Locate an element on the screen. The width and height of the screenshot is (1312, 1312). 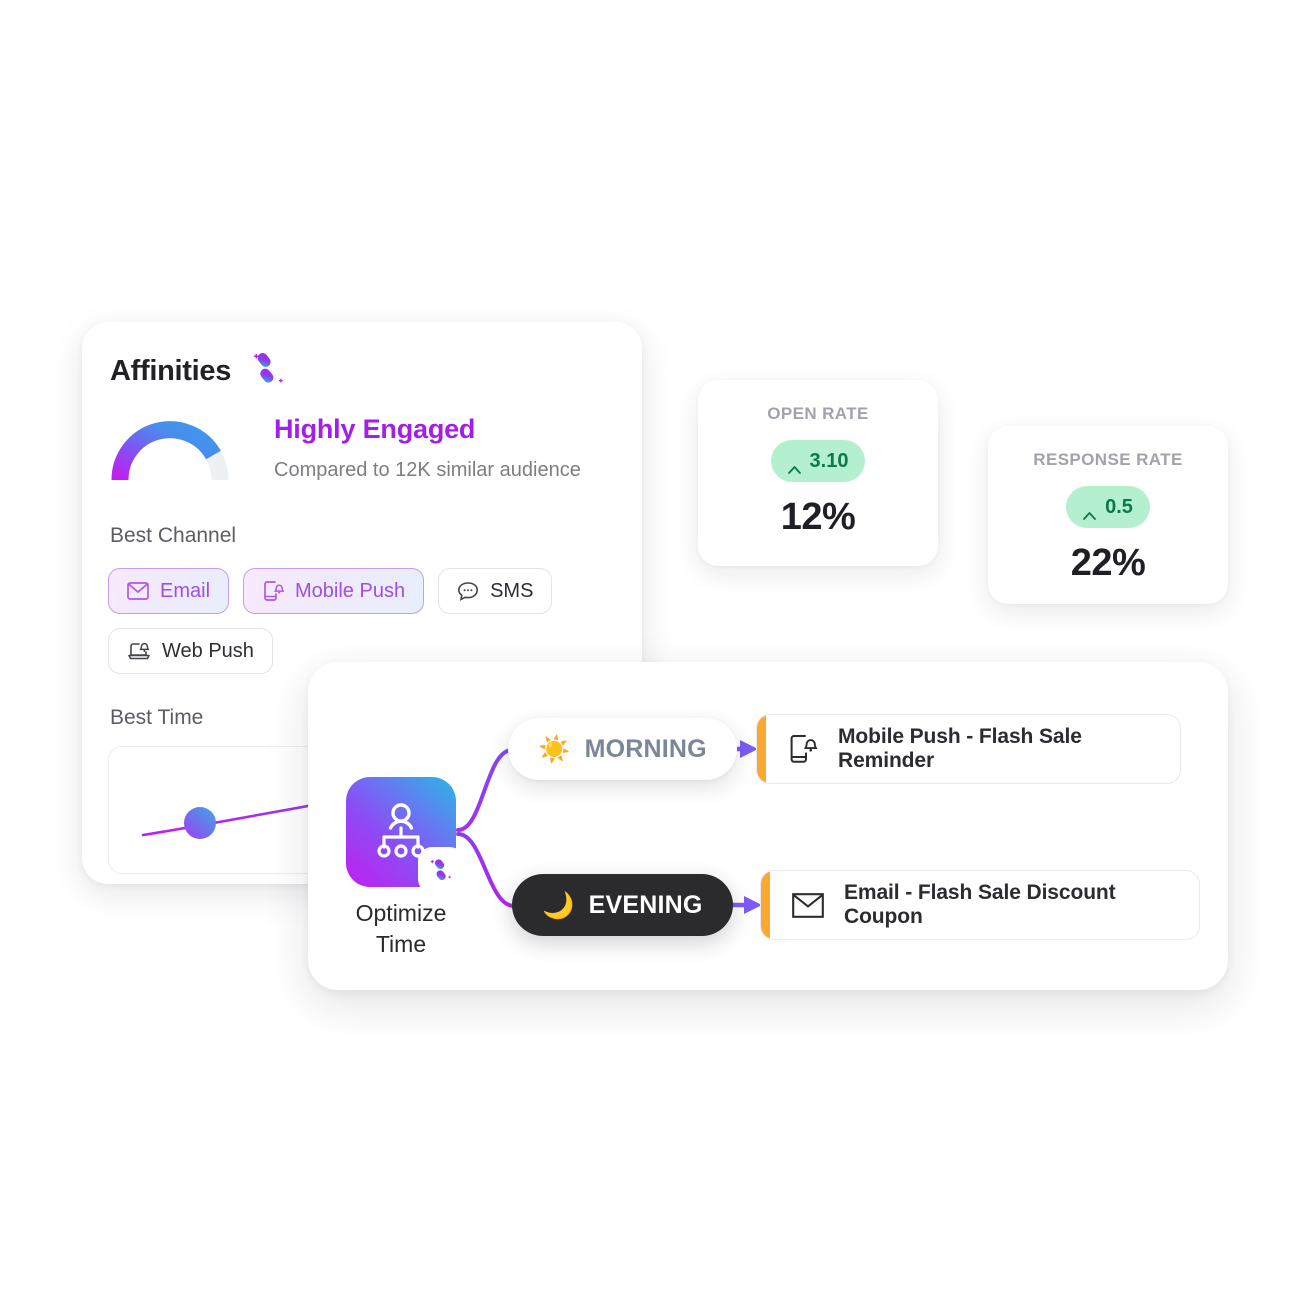
kpi-card-response-rate: RESPONSE RATE 0.5 22% is located at coordinates (1108, 515).